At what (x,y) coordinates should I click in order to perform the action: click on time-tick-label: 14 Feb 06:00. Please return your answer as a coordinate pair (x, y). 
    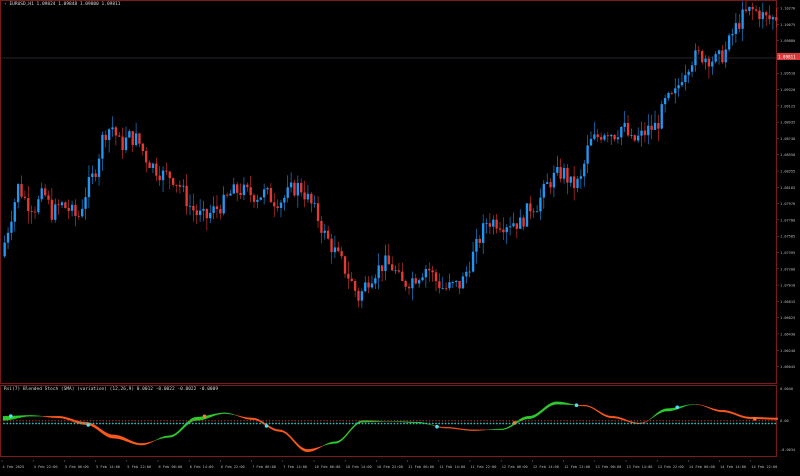
    Looking at the image, I should click on (702, 467).